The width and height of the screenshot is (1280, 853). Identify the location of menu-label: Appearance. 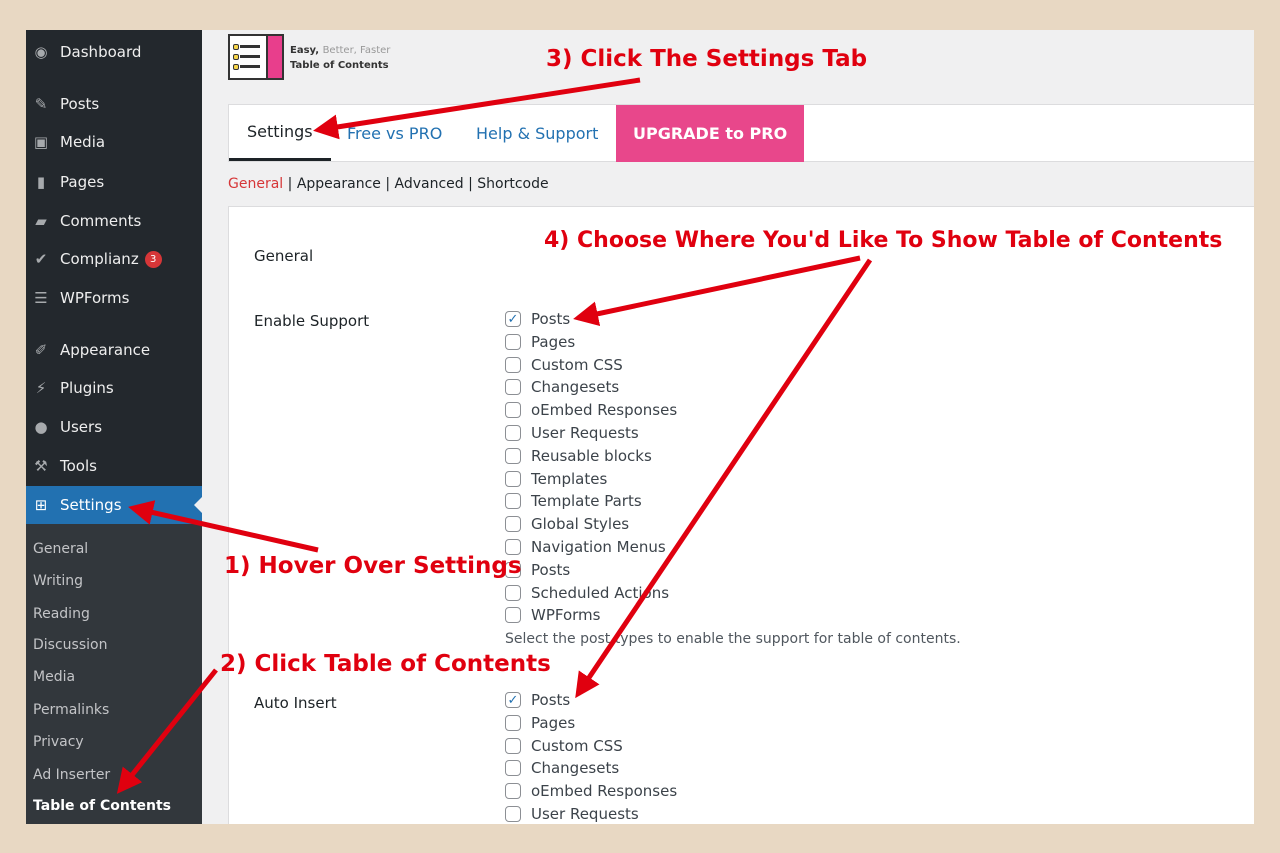
(105, 350).